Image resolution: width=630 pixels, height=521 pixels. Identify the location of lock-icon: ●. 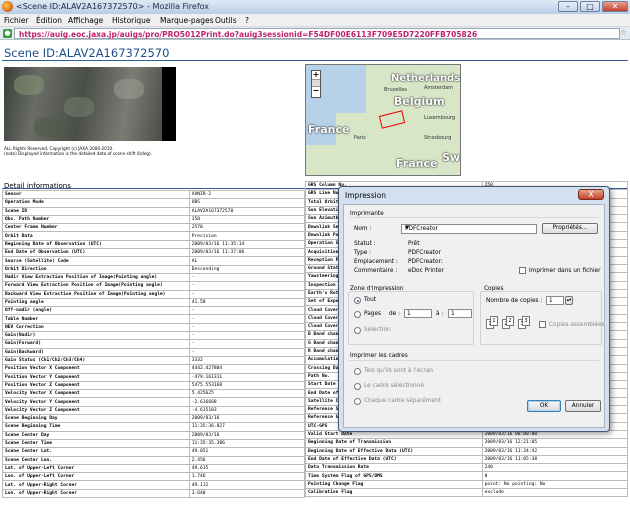
(7, 33).